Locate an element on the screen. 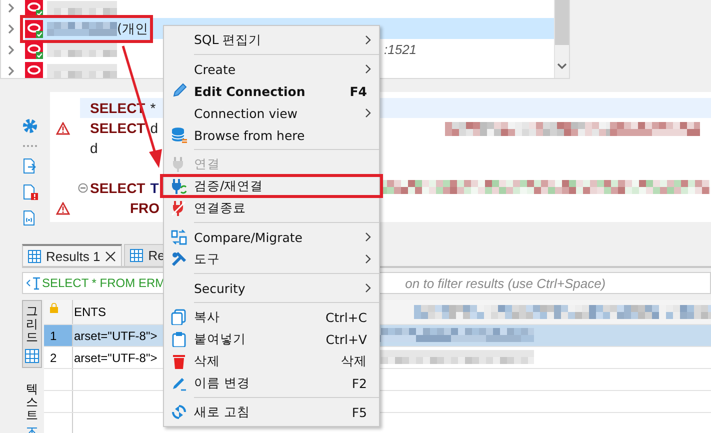 The width and height of the screenshot is (711, 433). code-token: FRO is located at coordinates (145, 208).